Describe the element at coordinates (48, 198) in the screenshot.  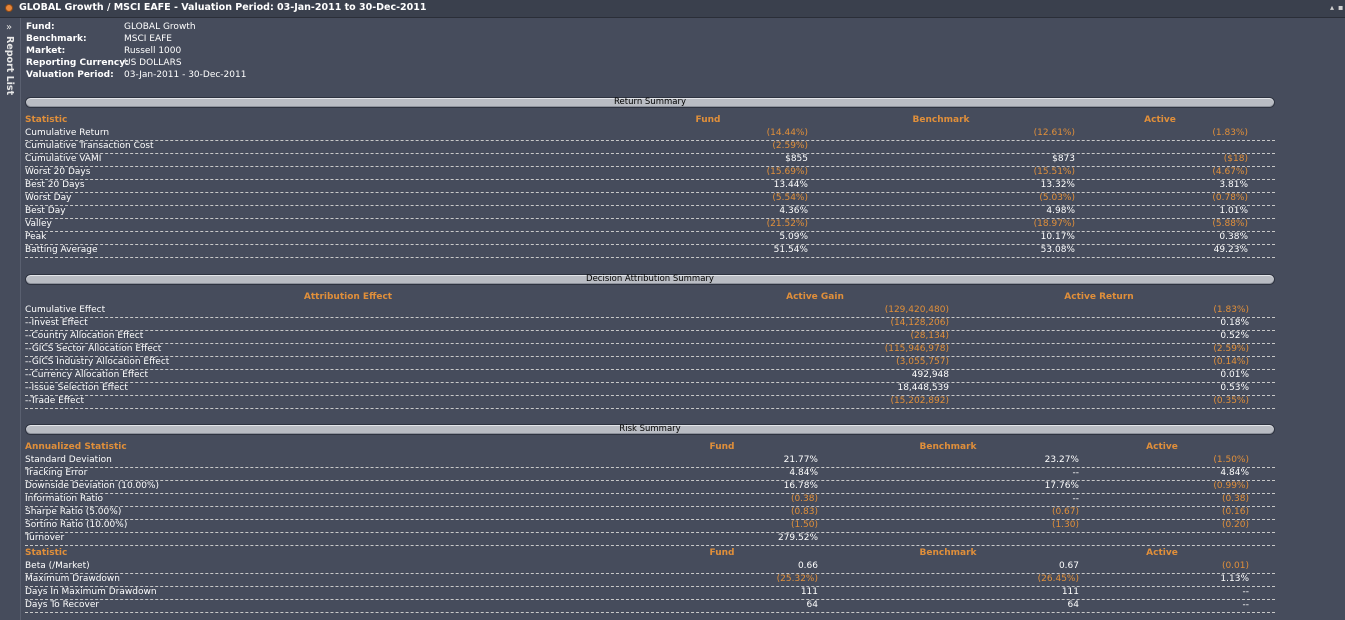
I see `row-label: Worst Day` at that location.